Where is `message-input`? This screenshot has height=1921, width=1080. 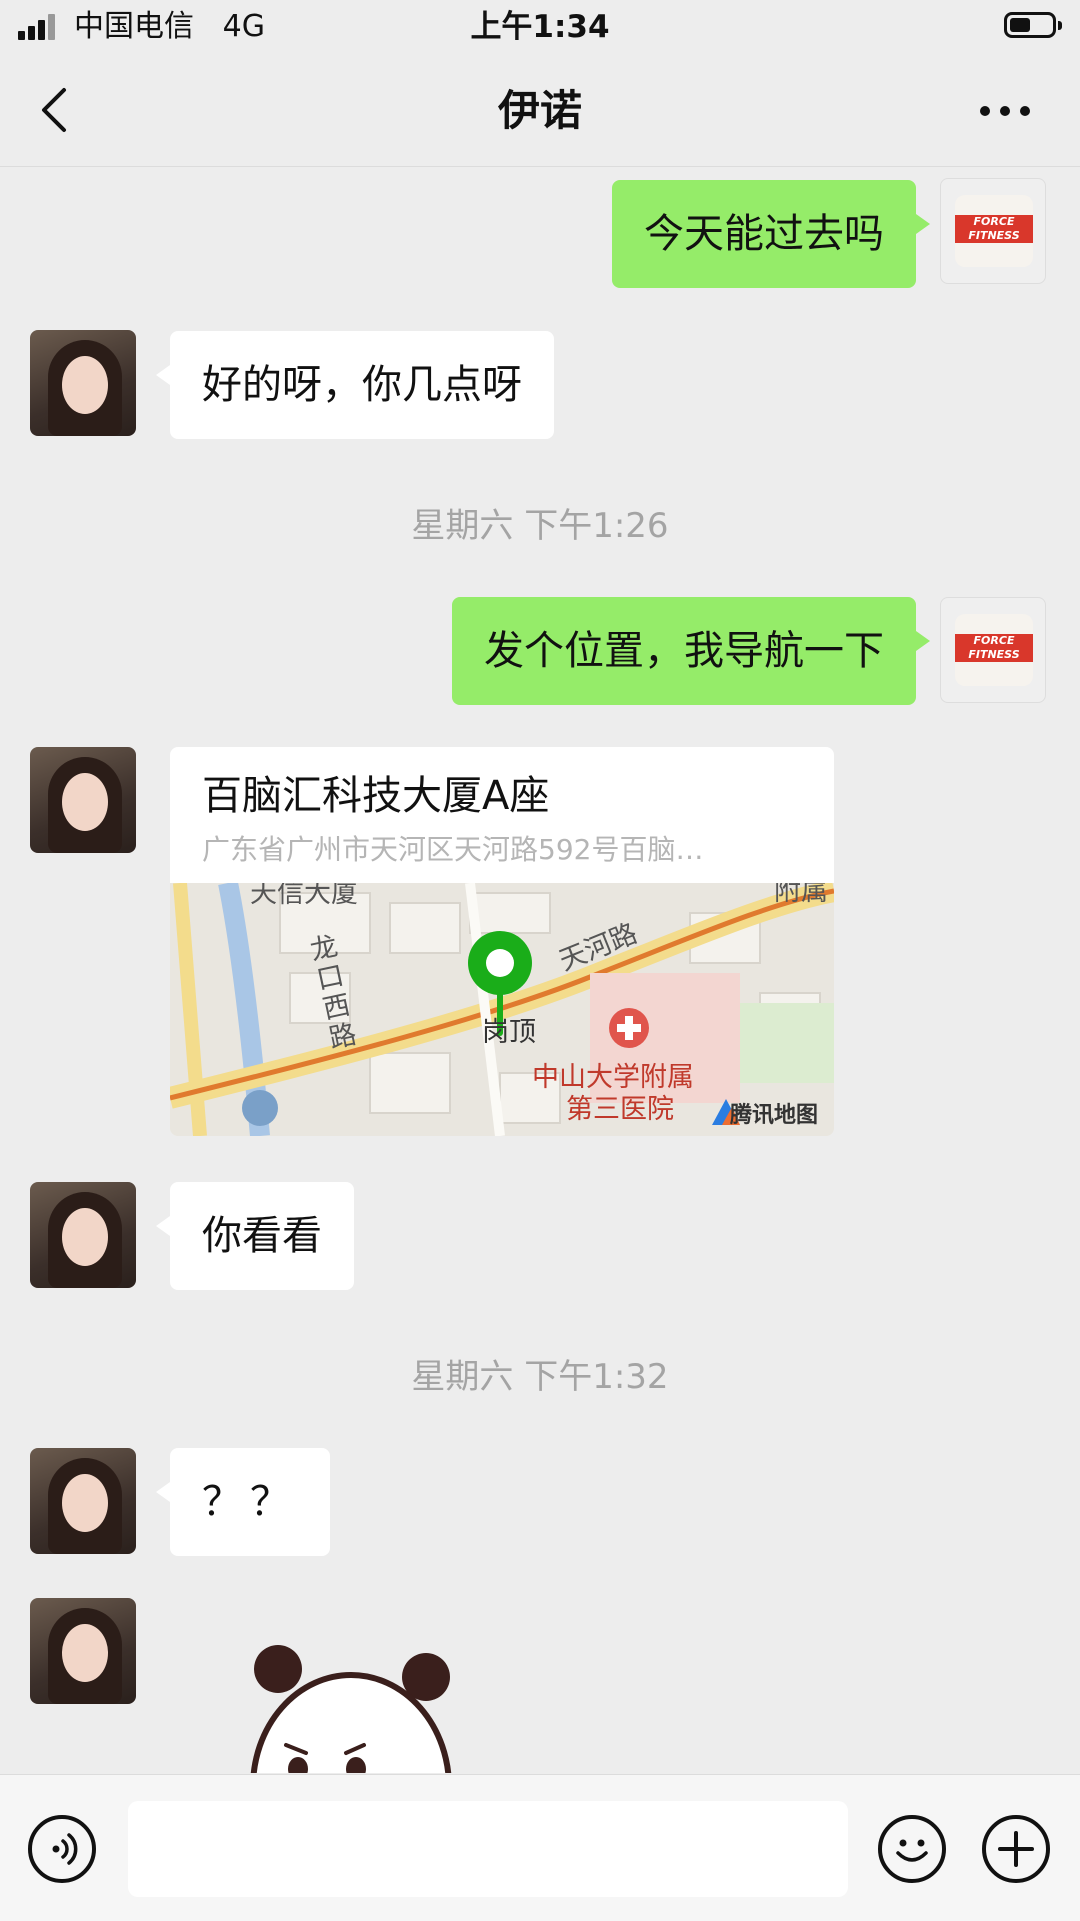
message-input is located at coordinates (488, 1849).